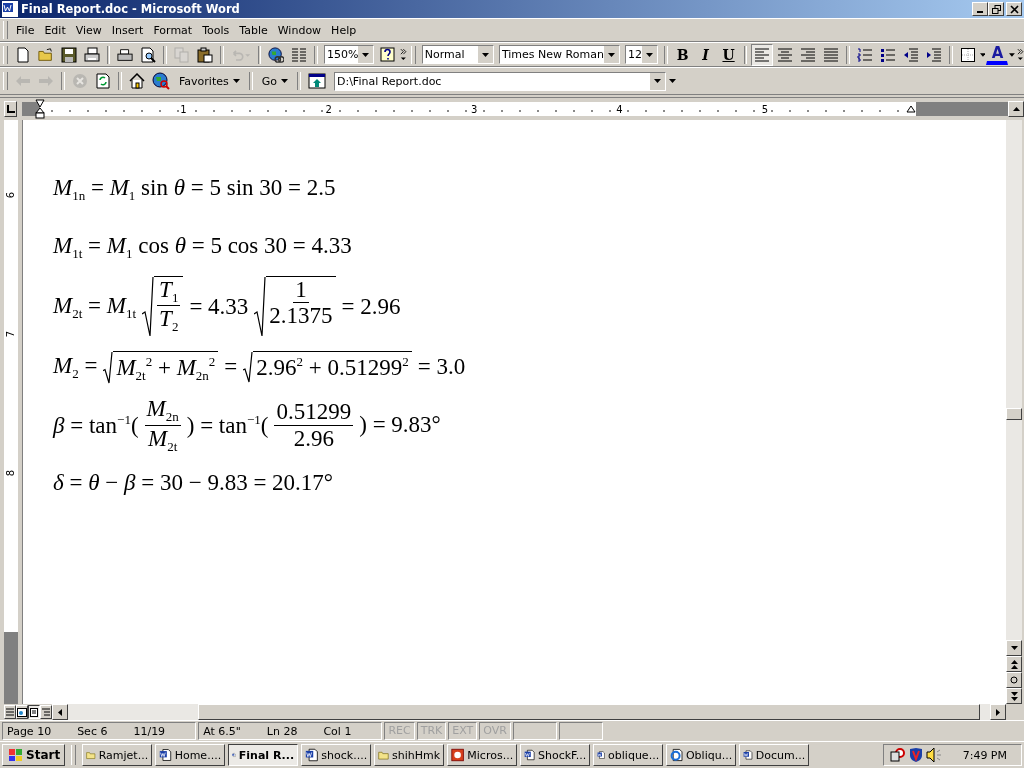 The image size is (1024, 768). Describe the element at coordinates (980, 9) in the screenshot. I see `minimize-button` at that location.